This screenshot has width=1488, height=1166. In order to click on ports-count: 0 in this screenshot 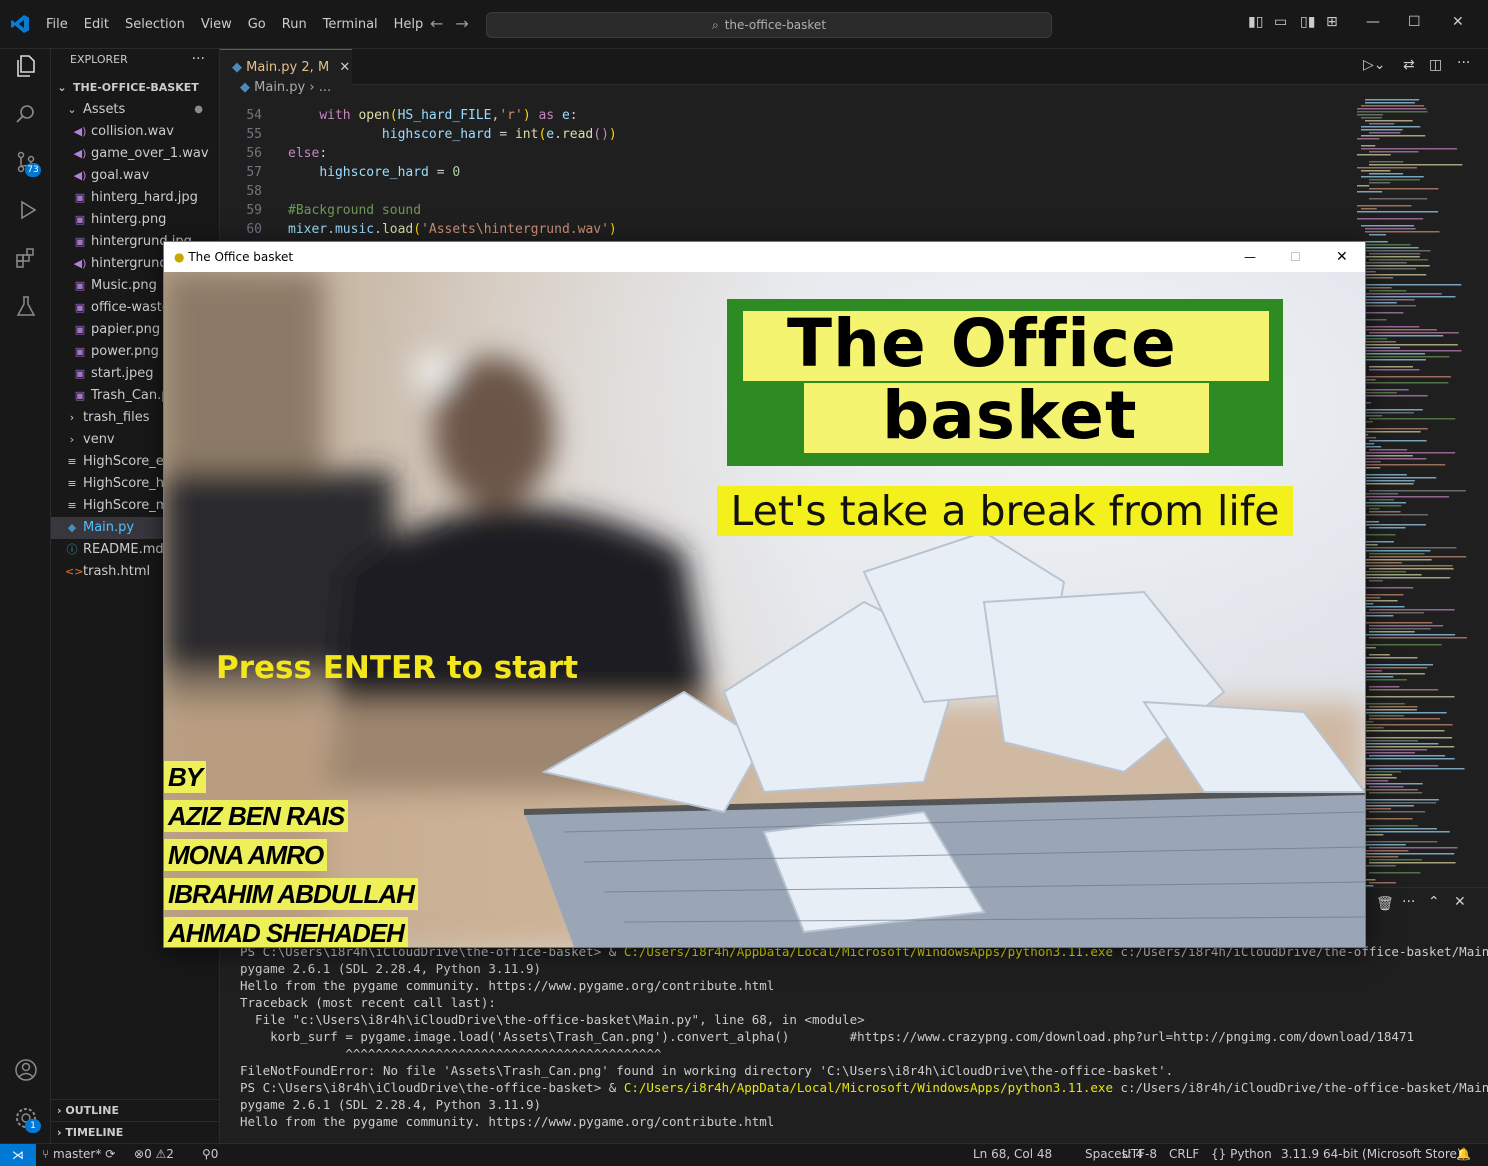, I will do `click(214, 1154)`.